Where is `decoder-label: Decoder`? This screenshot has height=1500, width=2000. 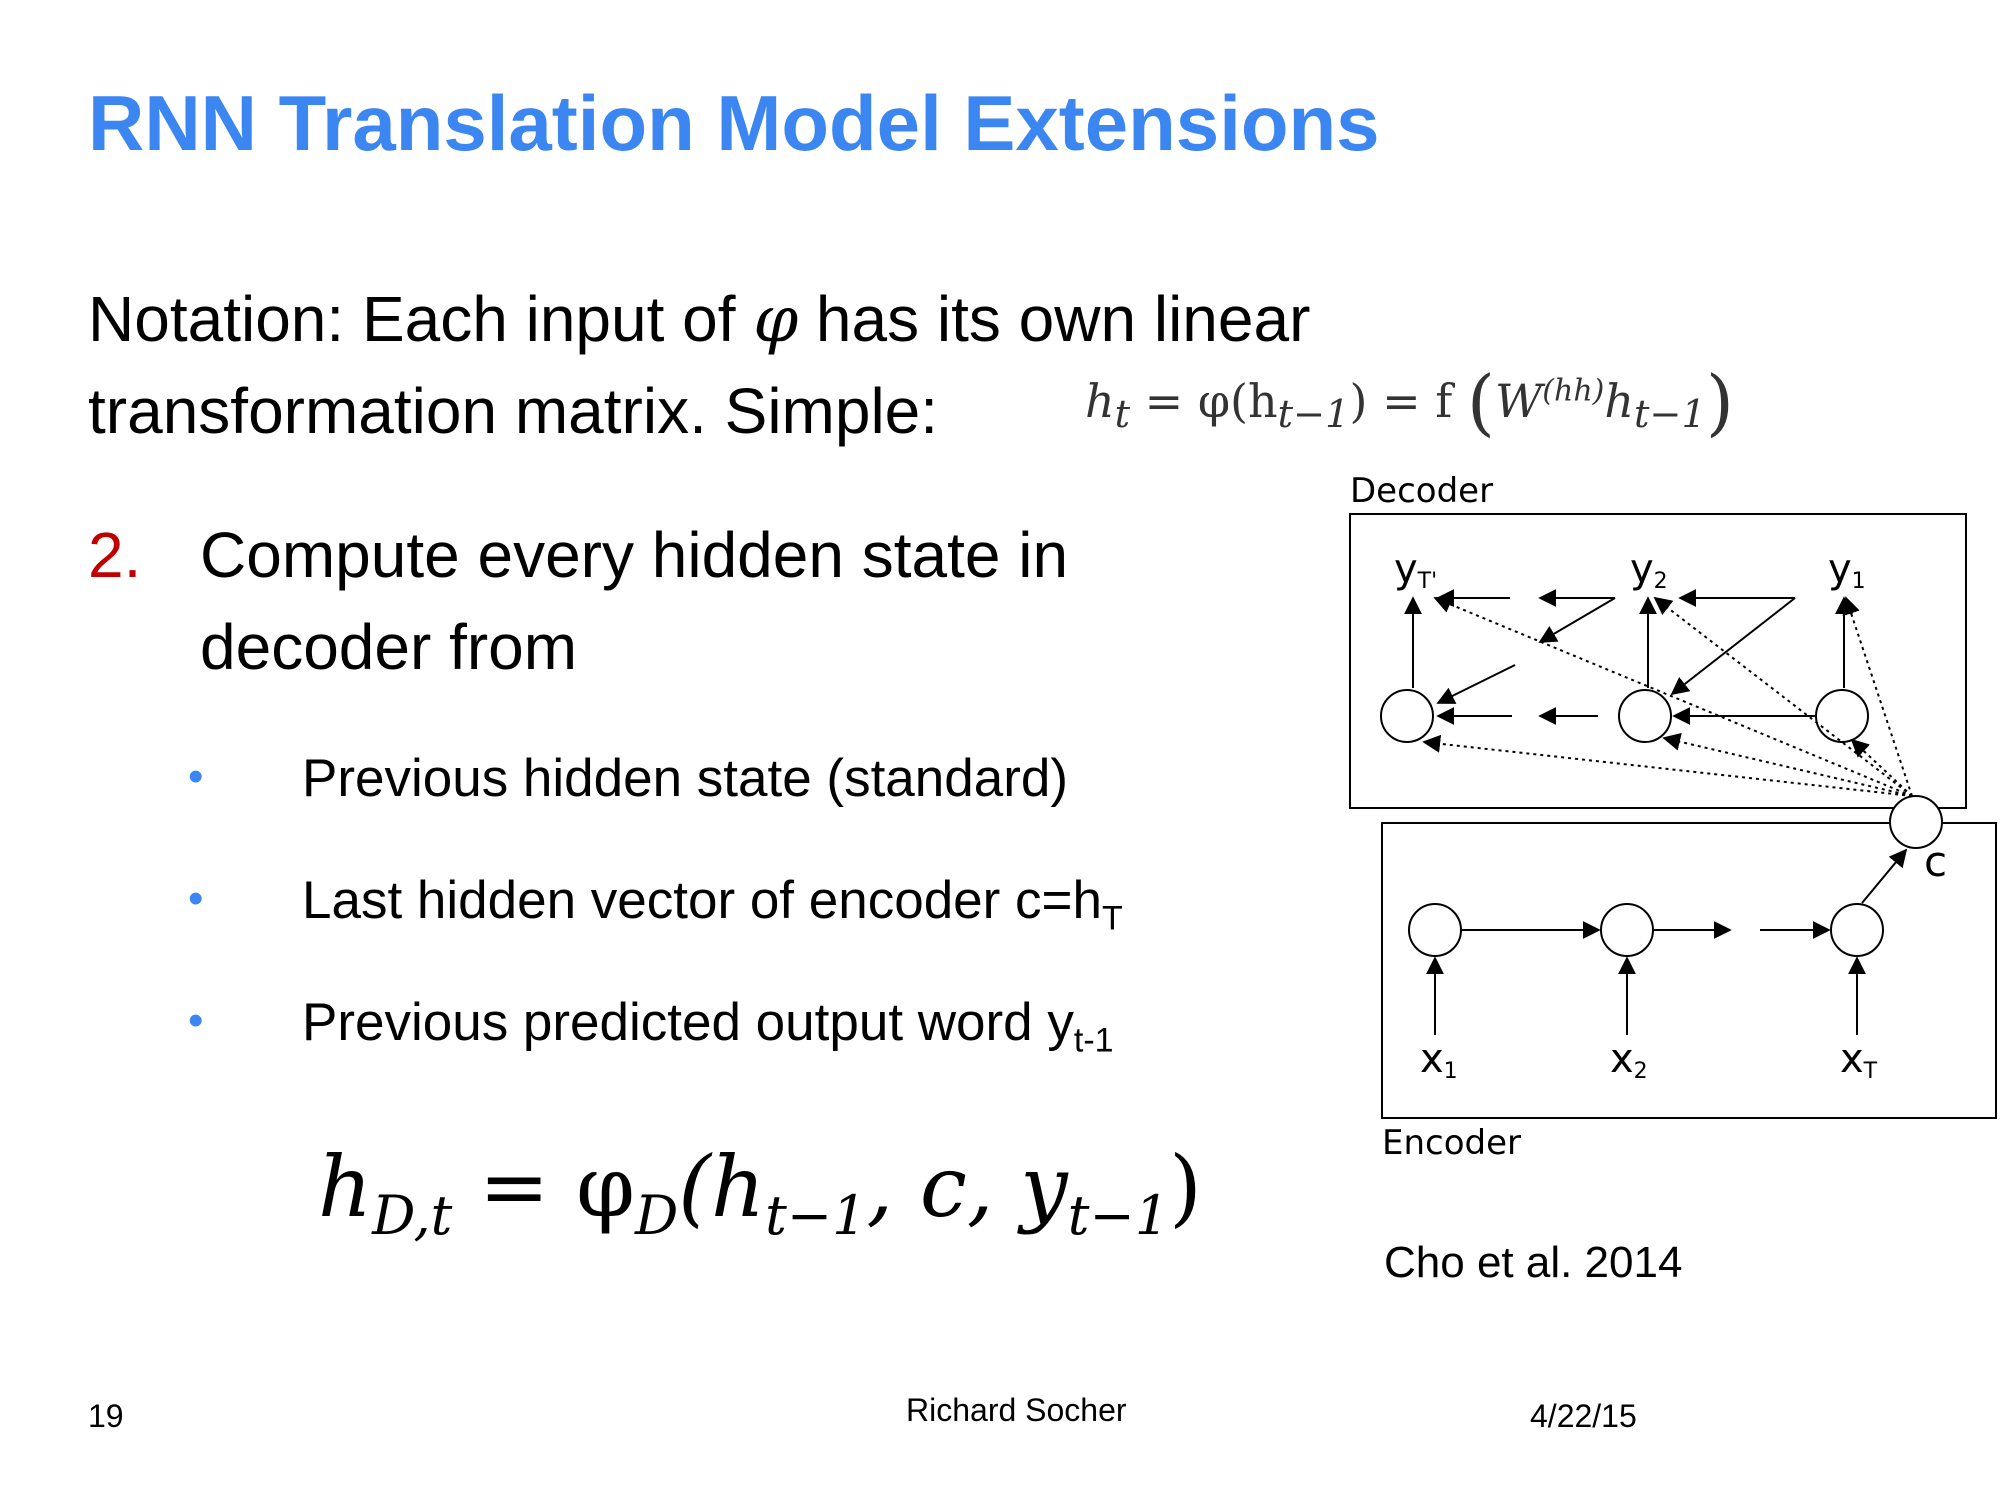
decoder-label: Decoder is located at coordinates (1421, 491).